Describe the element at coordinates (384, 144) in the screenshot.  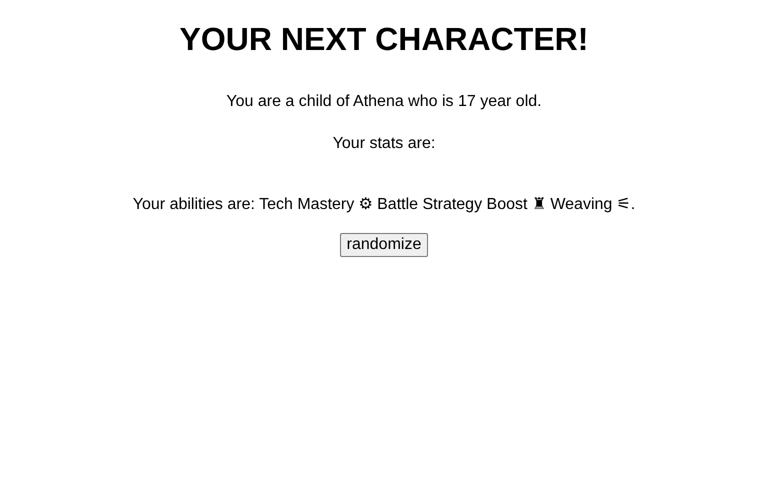
I see `stats-label: Your stats are:` at that location.